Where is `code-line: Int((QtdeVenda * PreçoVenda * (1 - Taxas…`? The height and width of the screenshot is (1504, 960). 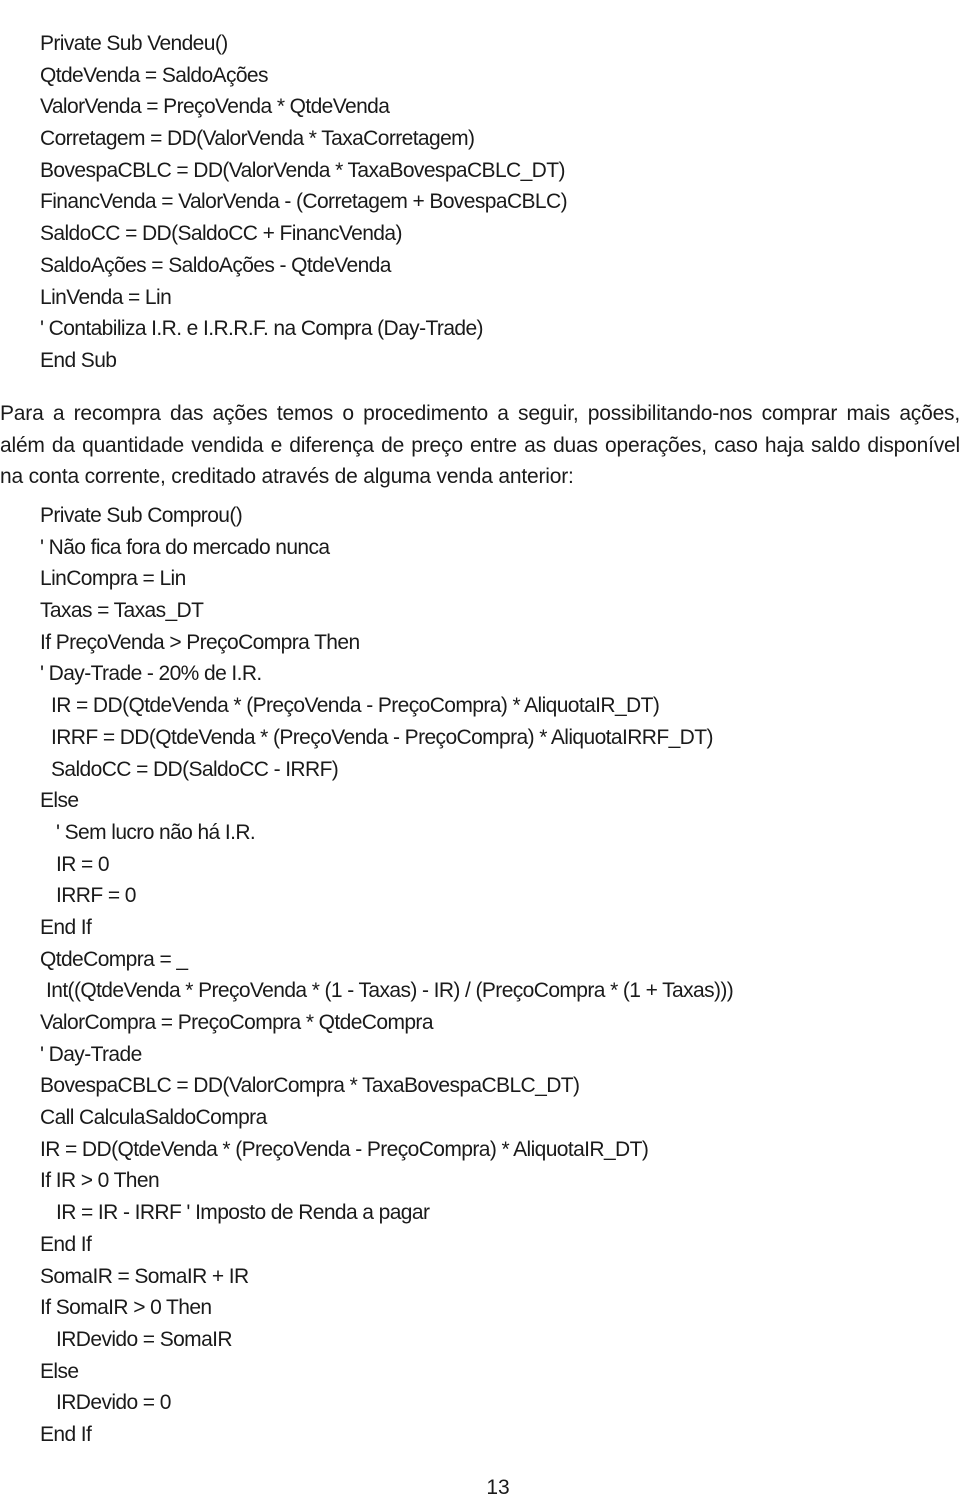
code-line: Int((QtdeVenda * PreçoVenda * (1 - Taxas… is located at coordinates (390, 991).